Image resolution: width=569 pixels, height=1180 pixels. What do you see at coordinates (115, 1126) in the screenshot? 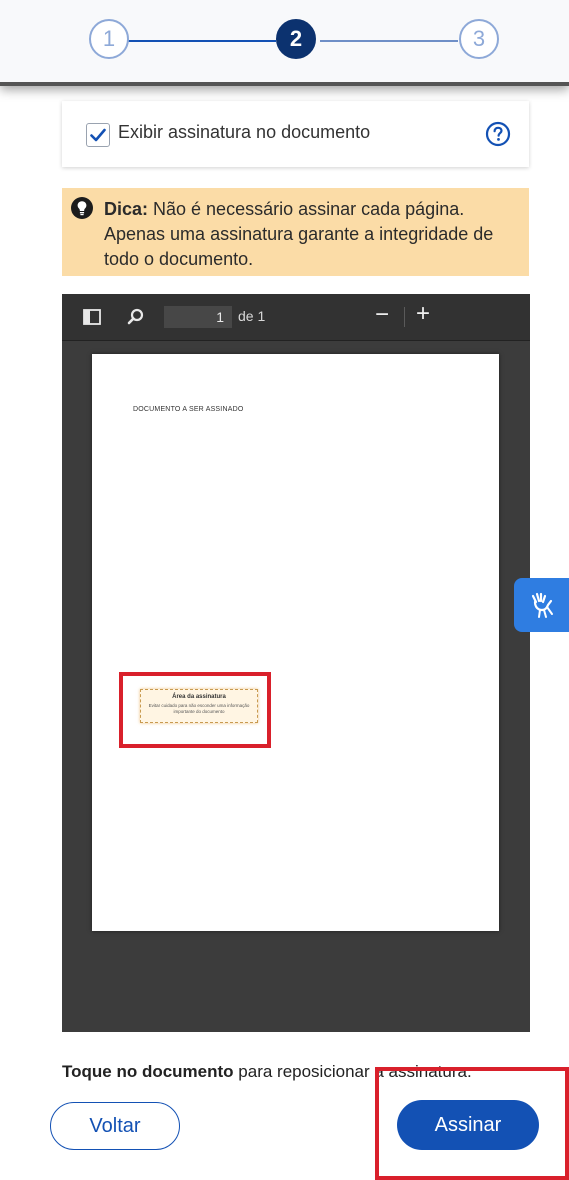
I see `back-button: Voltar` at bounding box center [115, 1126].